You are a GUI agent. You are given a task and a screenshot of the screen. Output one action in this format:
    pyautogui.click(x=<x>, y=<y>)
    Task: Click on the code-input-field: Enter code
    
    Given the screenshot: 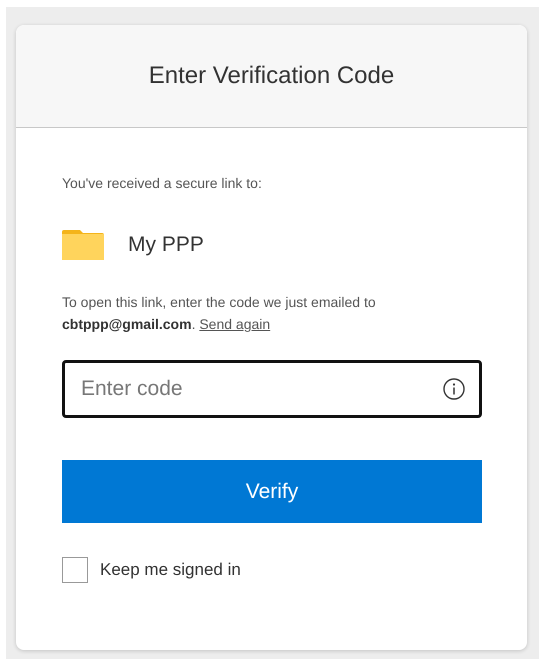 What is the action you would take?
    pyautogui.click(x=272, y=389)
    